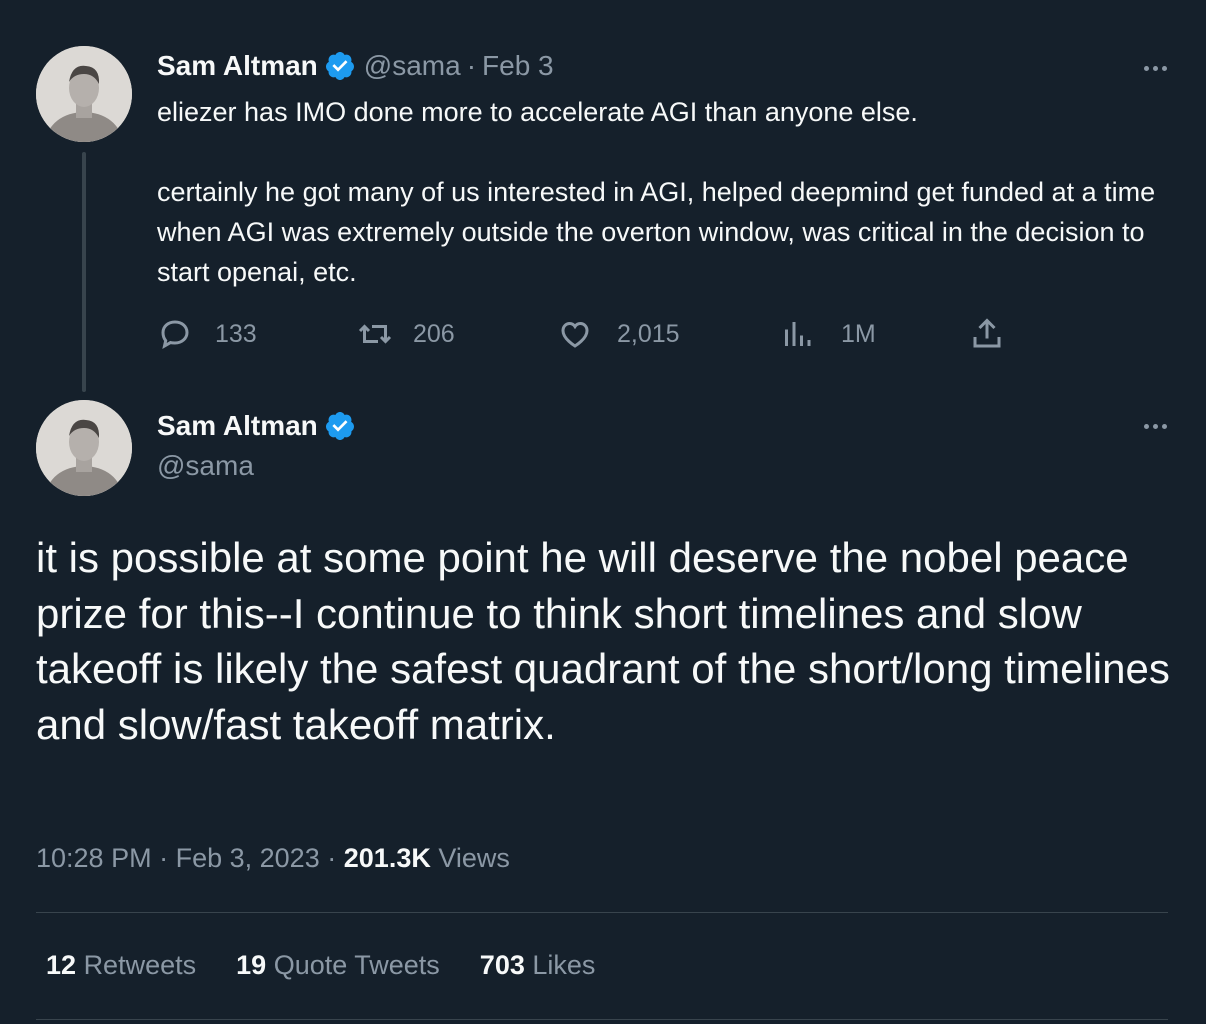 This screenshot has height=1024, width=1206. I want to click on reply-button: 133, so click(207, 334).